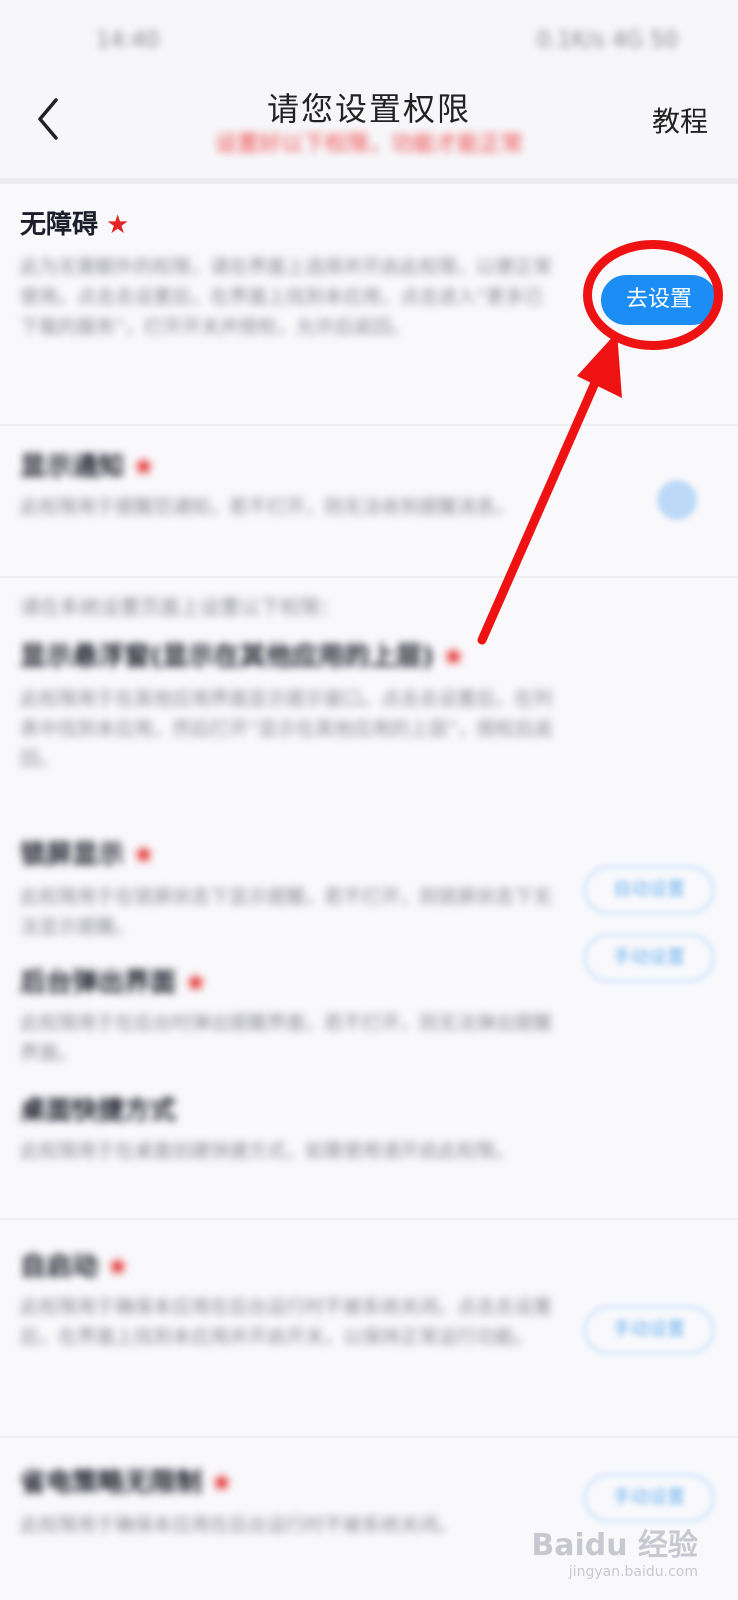  I want to click on battery-manual-settings-button: 手动设置, so click(649, 1498).